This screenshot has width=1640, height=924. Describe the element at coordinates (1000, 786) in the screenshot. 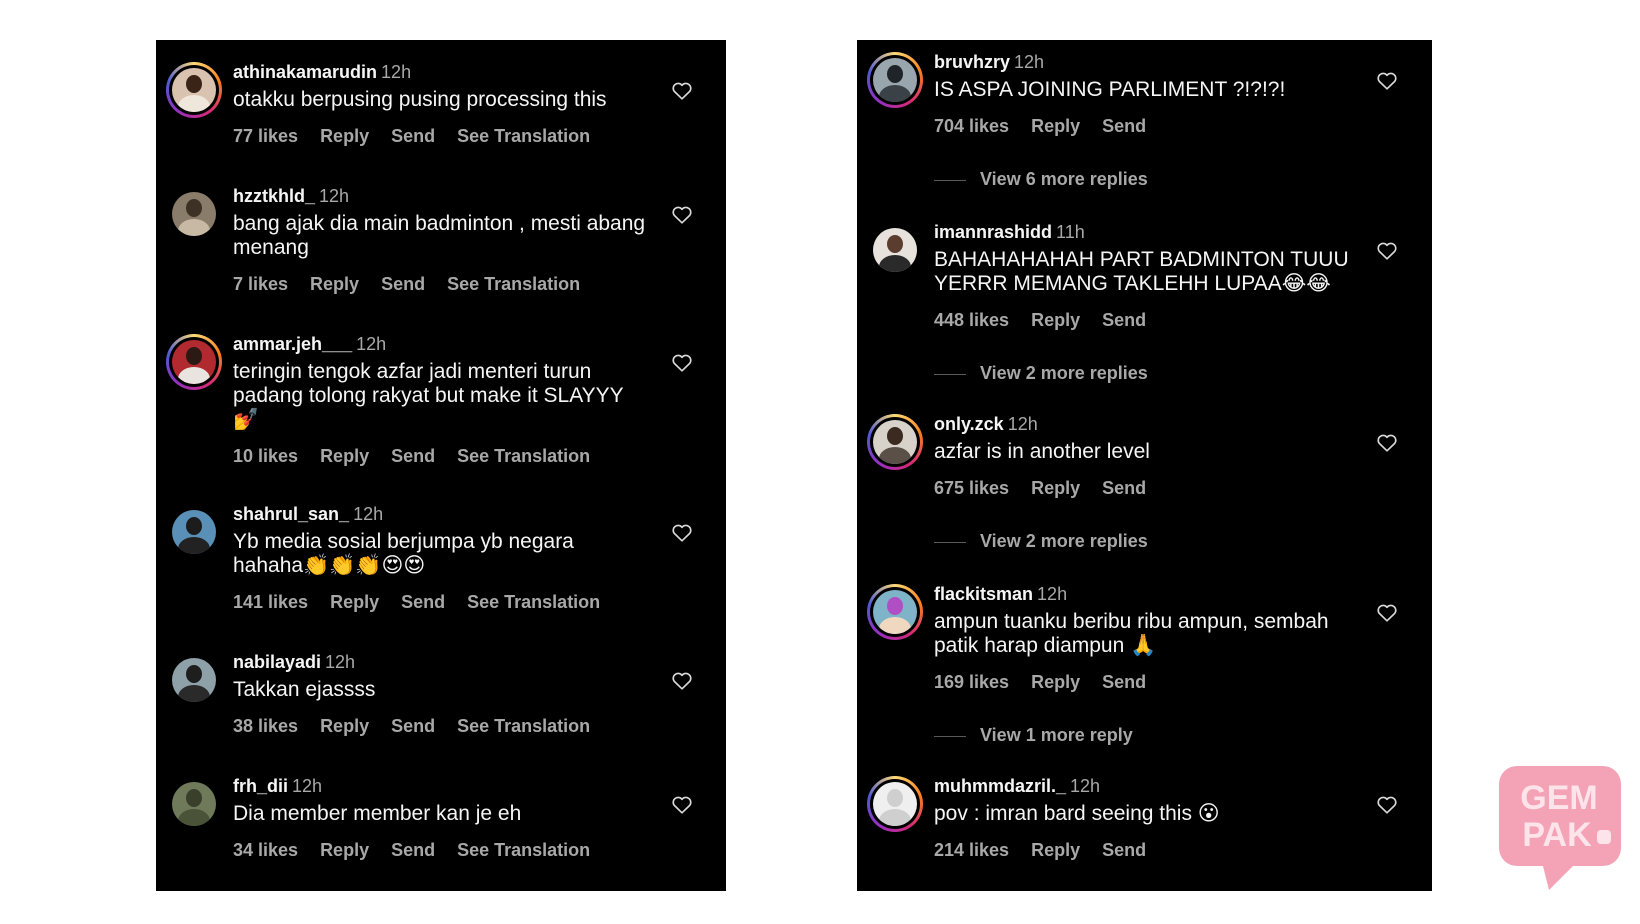

I see `comment-username: muhmmdazril._` at that location.